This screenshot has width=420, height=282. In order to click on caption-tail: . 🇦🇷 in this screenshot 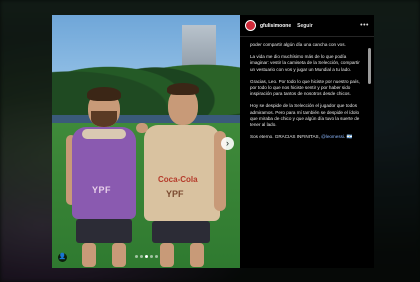, I will do `click(348, 137)`.